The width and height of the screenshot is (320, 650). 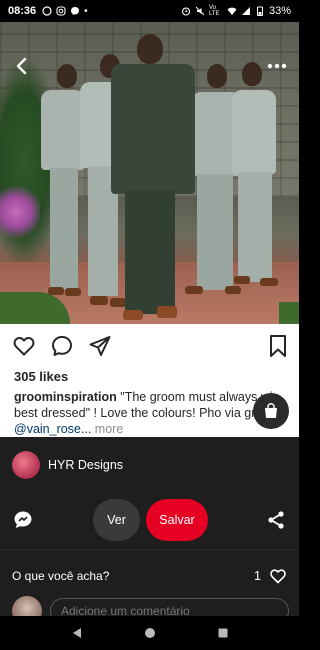 What do you see at coordinates (85, 465) in the screenshot?
I see `author-name: HYR Designs` at bounding box center [85, 465].